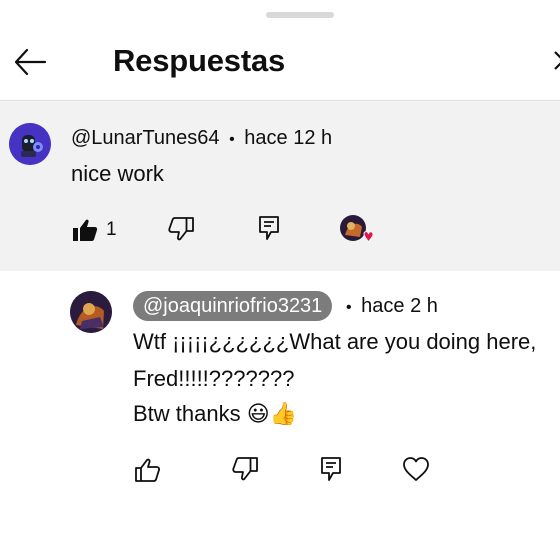 The image size is (560, 560). Describe the element at coordinates (214, 378) in the screenshot. I see `reply-text-line-2: Fred!!!!!???????` at that location.